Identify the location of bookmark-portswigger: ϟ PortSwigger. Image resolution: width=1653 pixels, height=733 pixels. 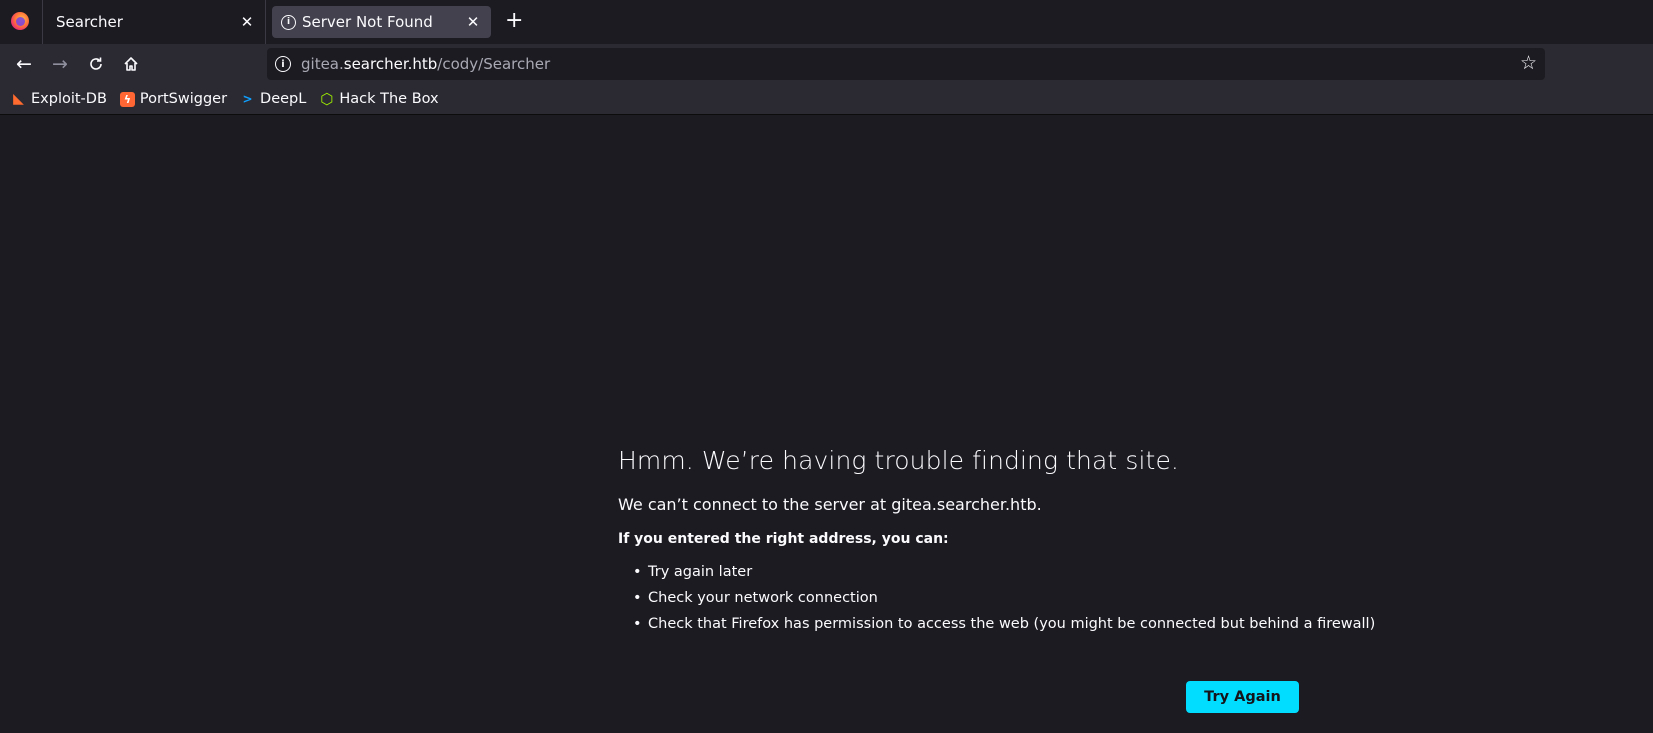
(173, 99).